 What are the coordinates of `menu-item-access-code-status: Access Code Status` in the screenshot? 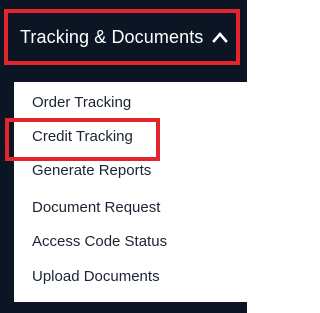 It's located at (99, 241).